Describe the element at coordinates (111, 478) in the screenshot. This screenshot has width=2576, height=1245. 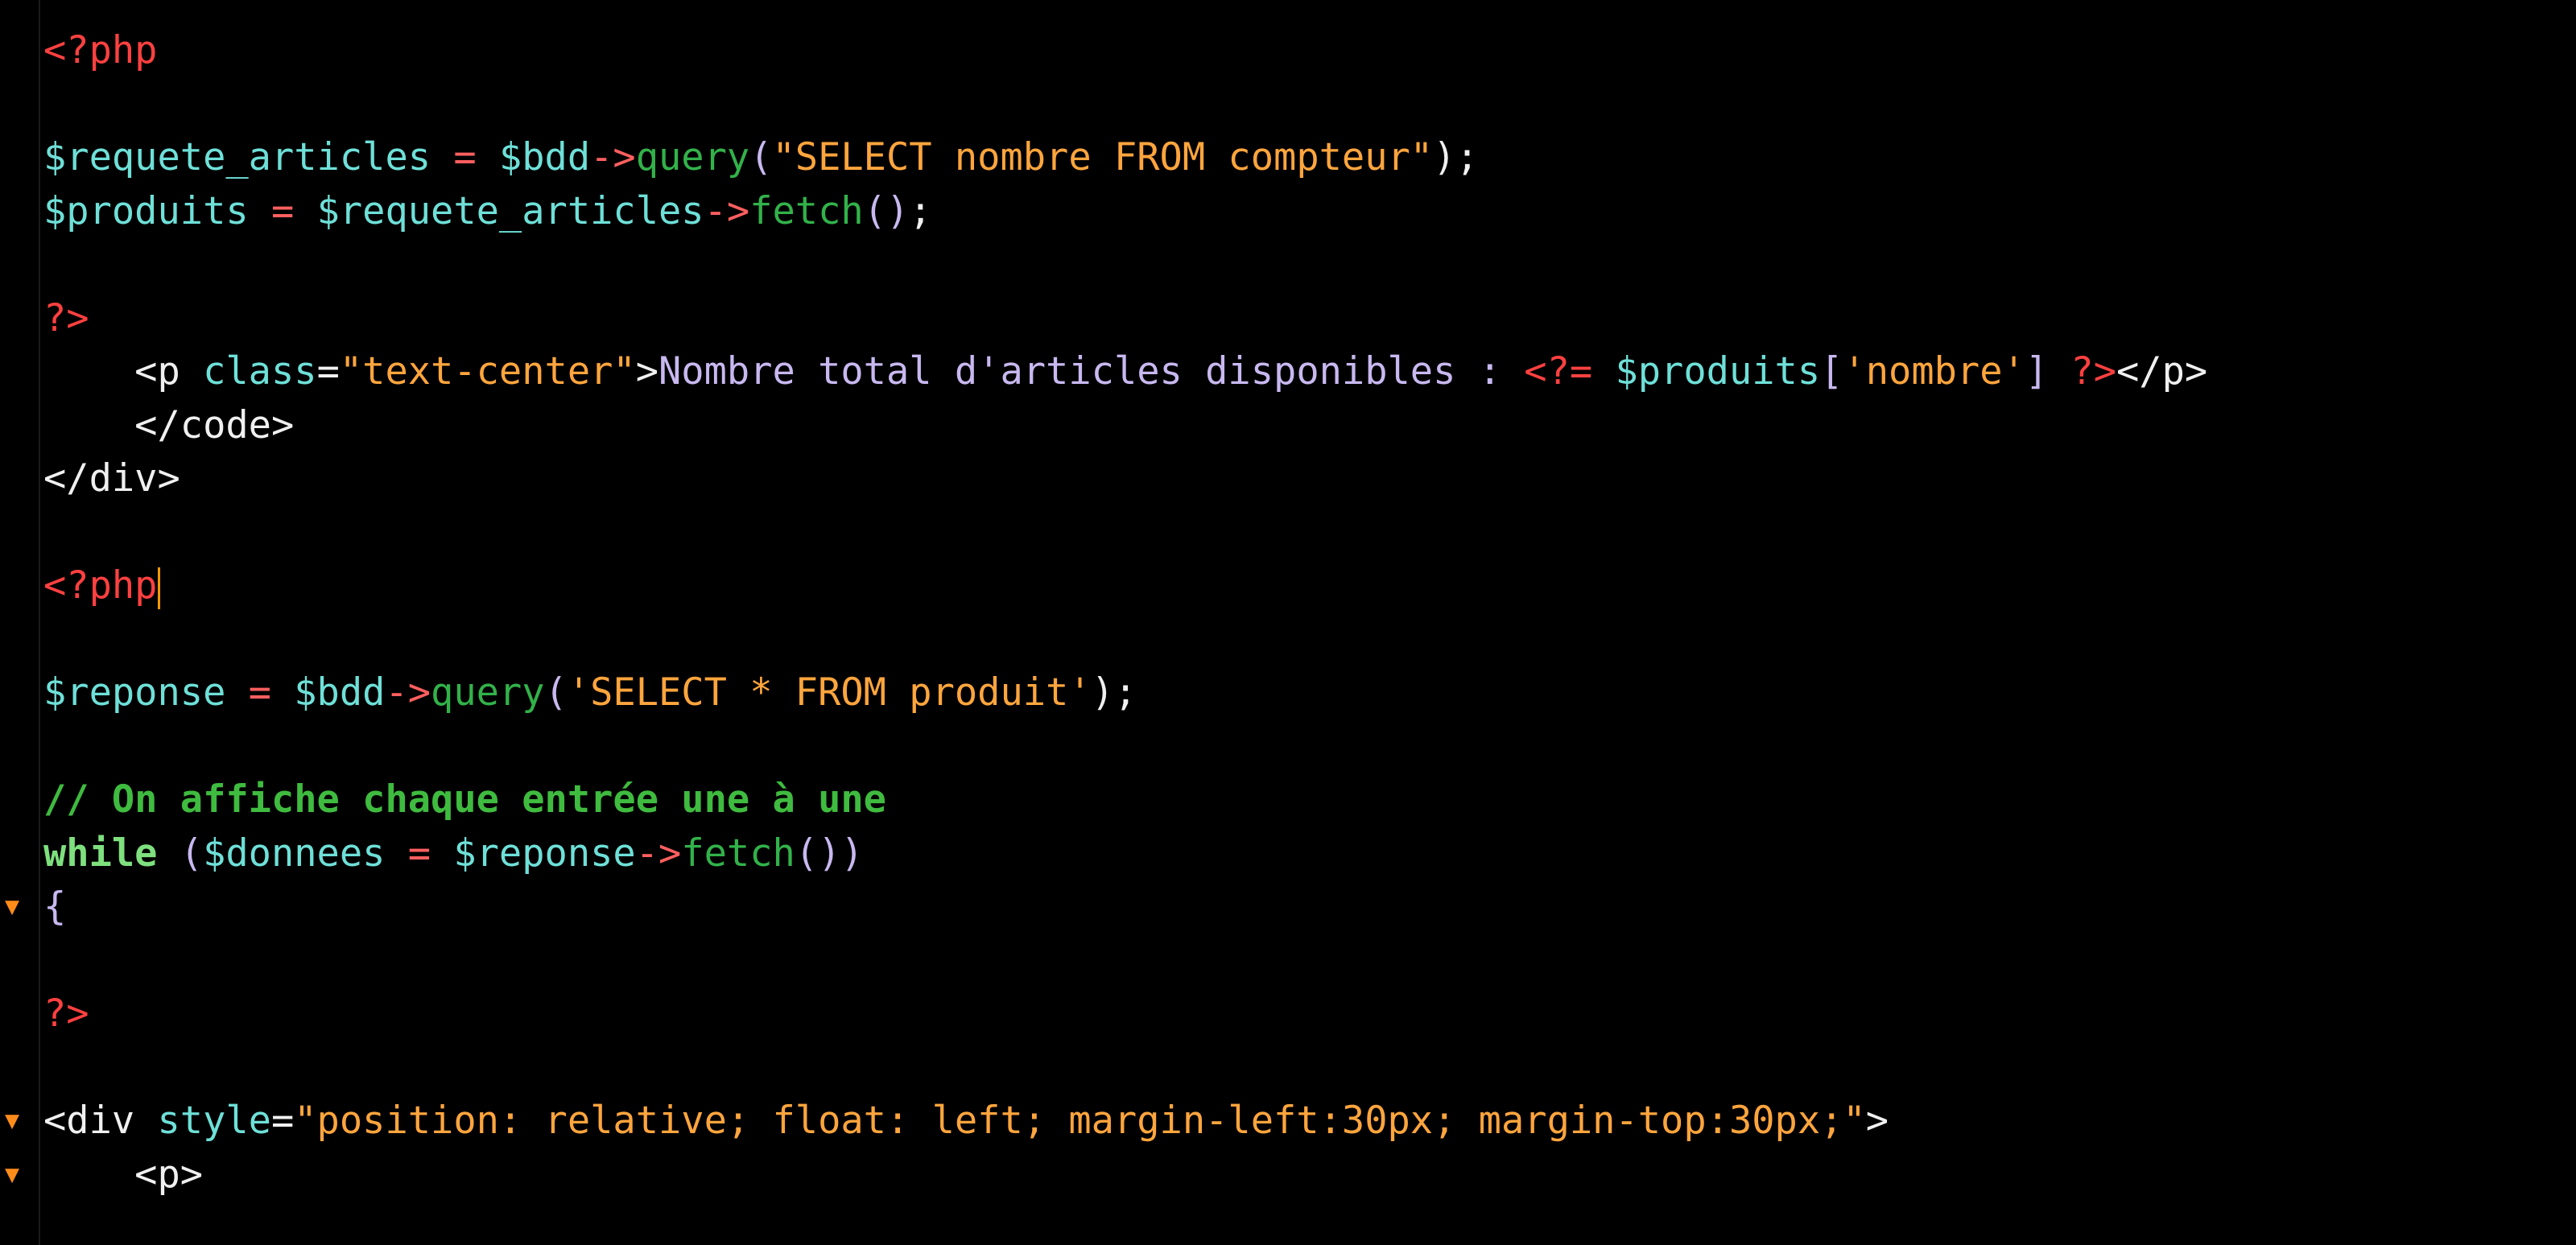
I see `code-token: </div>` at that location.